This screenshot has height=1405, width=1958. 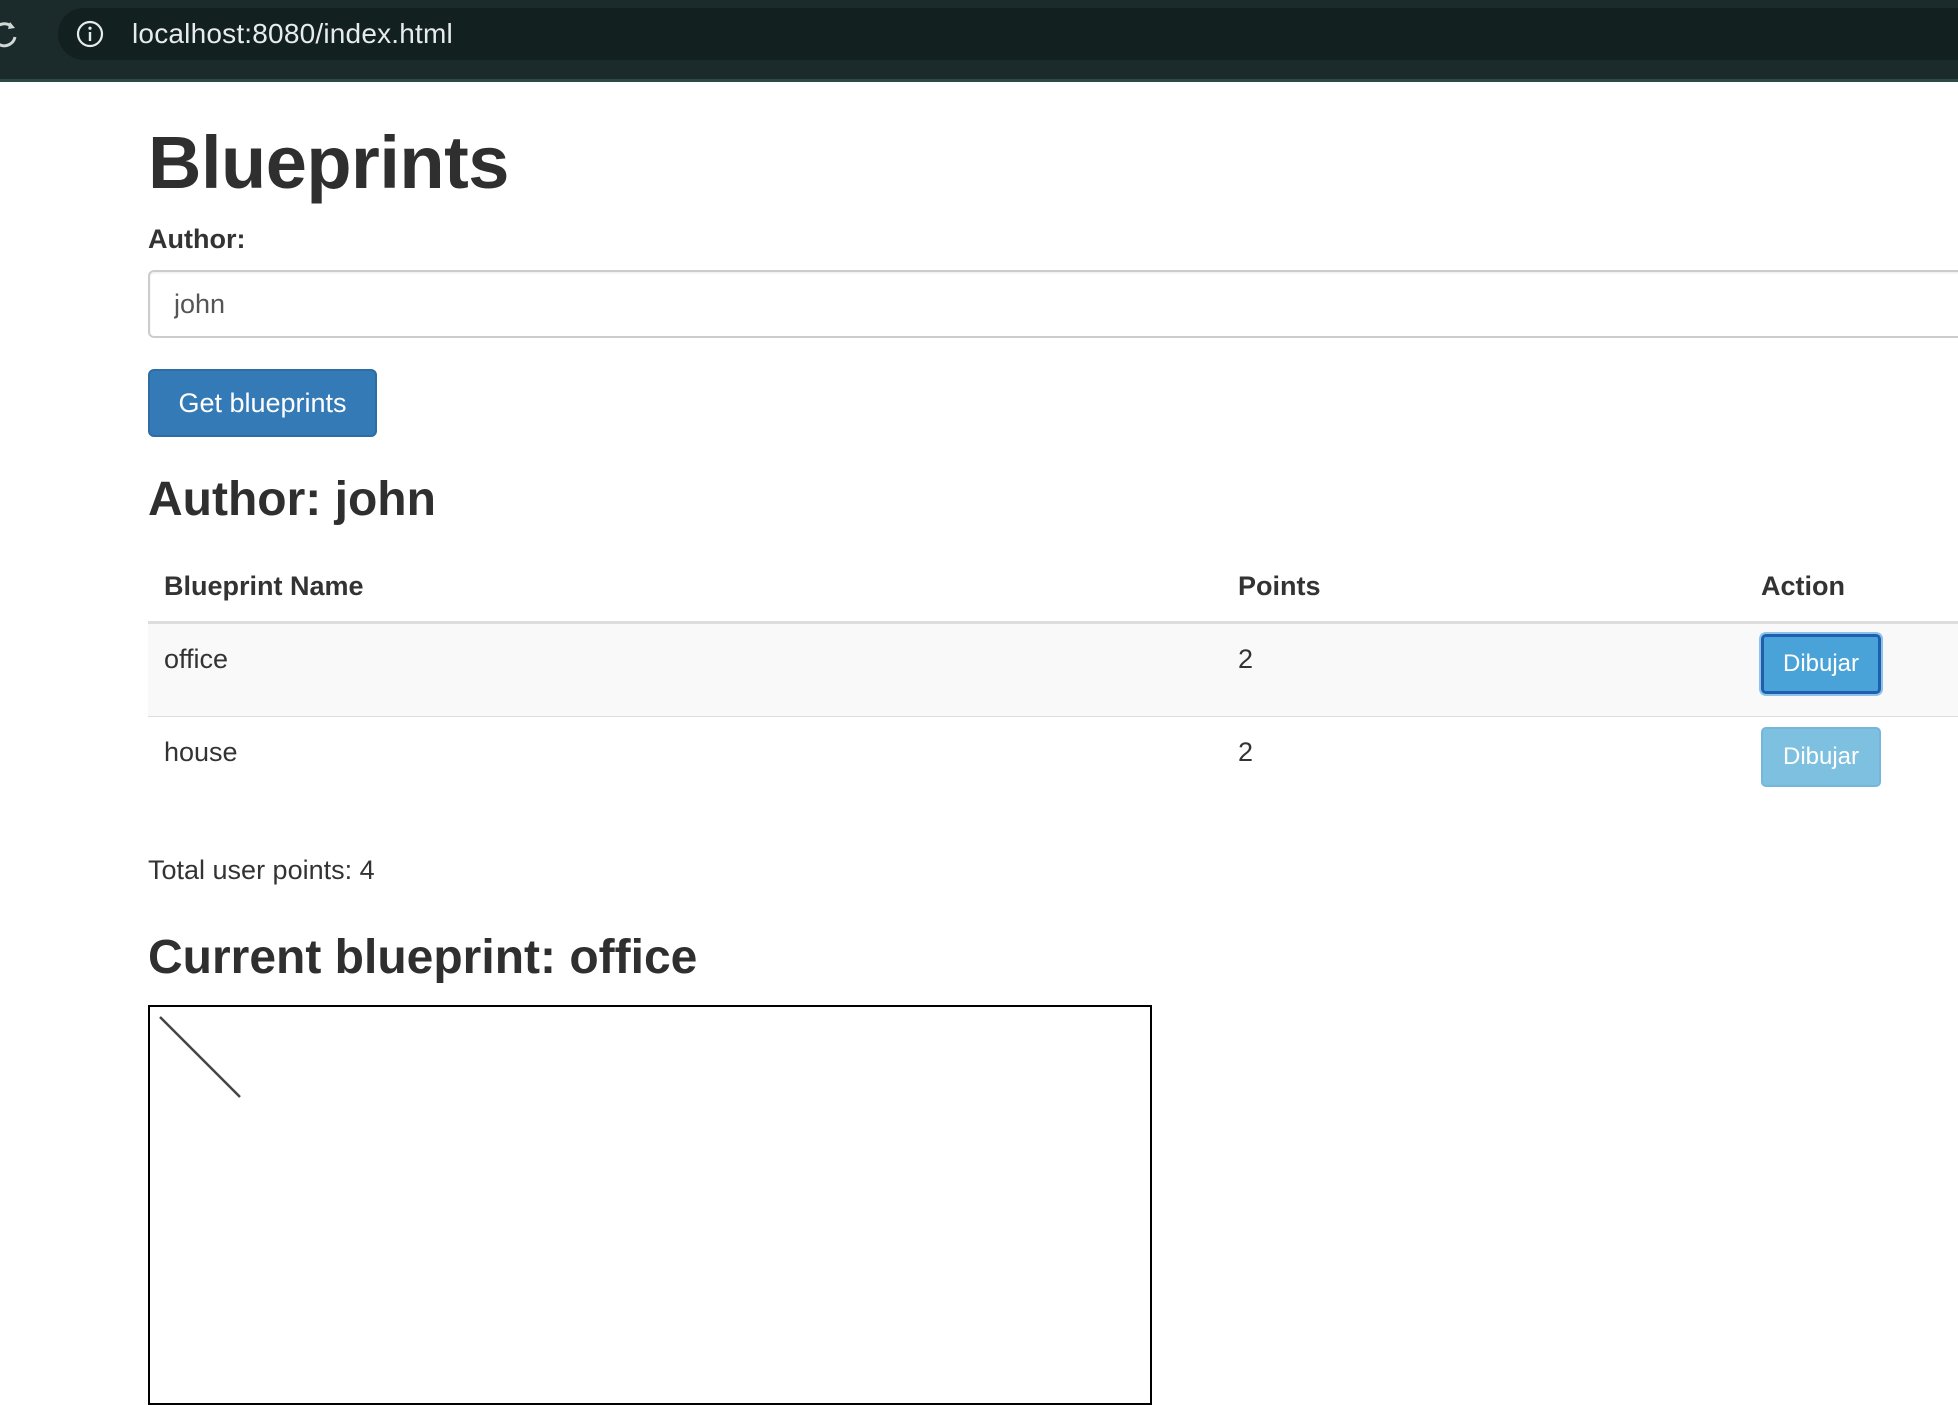 I want to click on current-blueprint-heading: Current blueprint: office, so click(x=423, y=957).